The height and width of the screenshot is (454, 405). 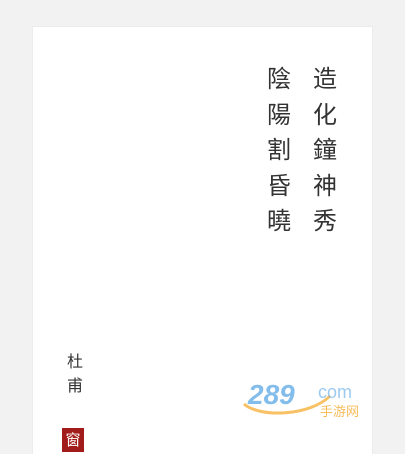 What do you see at coordinates (335, 392) in the screenshot?
I see `watermark-domain: com` at bounding box center [335, 392].